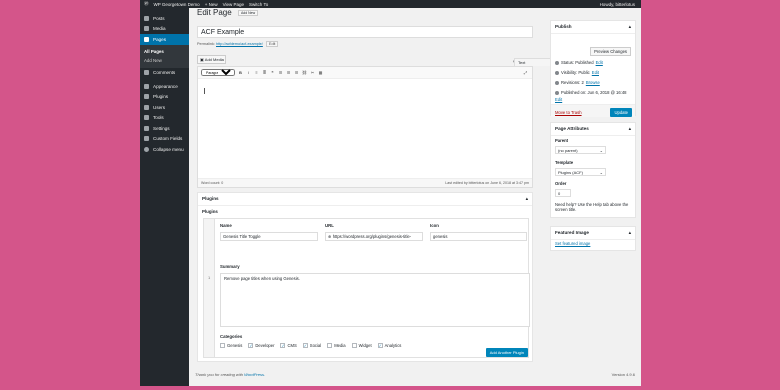  Describe the element at coordinates (164, 149) in the screenshot. I see `collapse-menu-button: Collapse menu` at that location.